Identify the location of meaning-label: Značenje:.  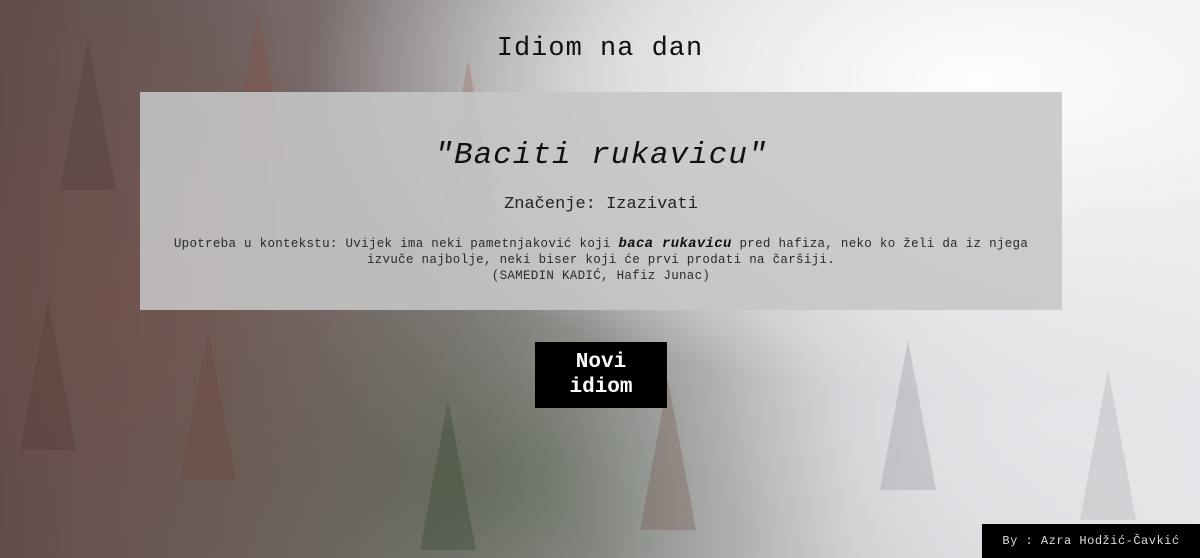
(550, 204).